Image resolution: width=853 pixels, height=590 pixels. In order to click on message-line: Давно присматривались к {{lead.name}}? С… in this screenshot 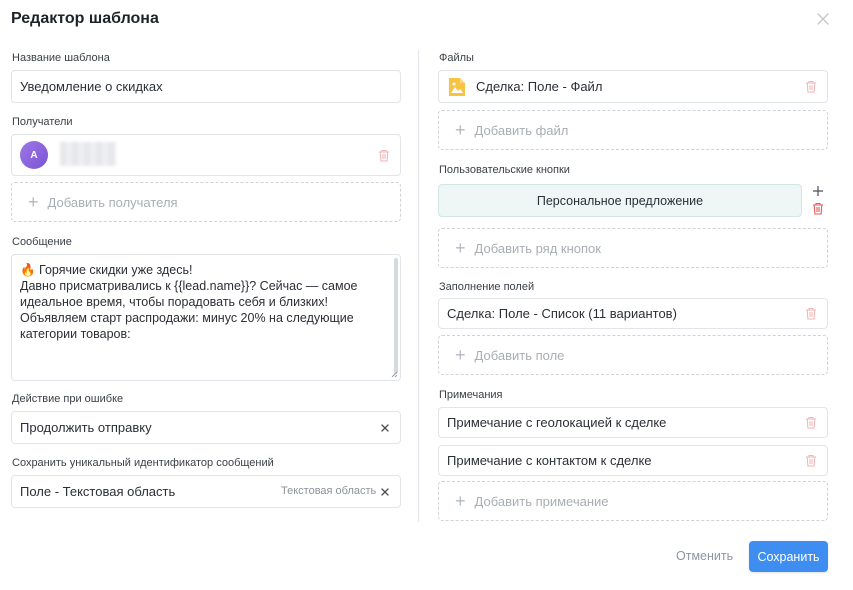, I will do `click(189, 286)`.